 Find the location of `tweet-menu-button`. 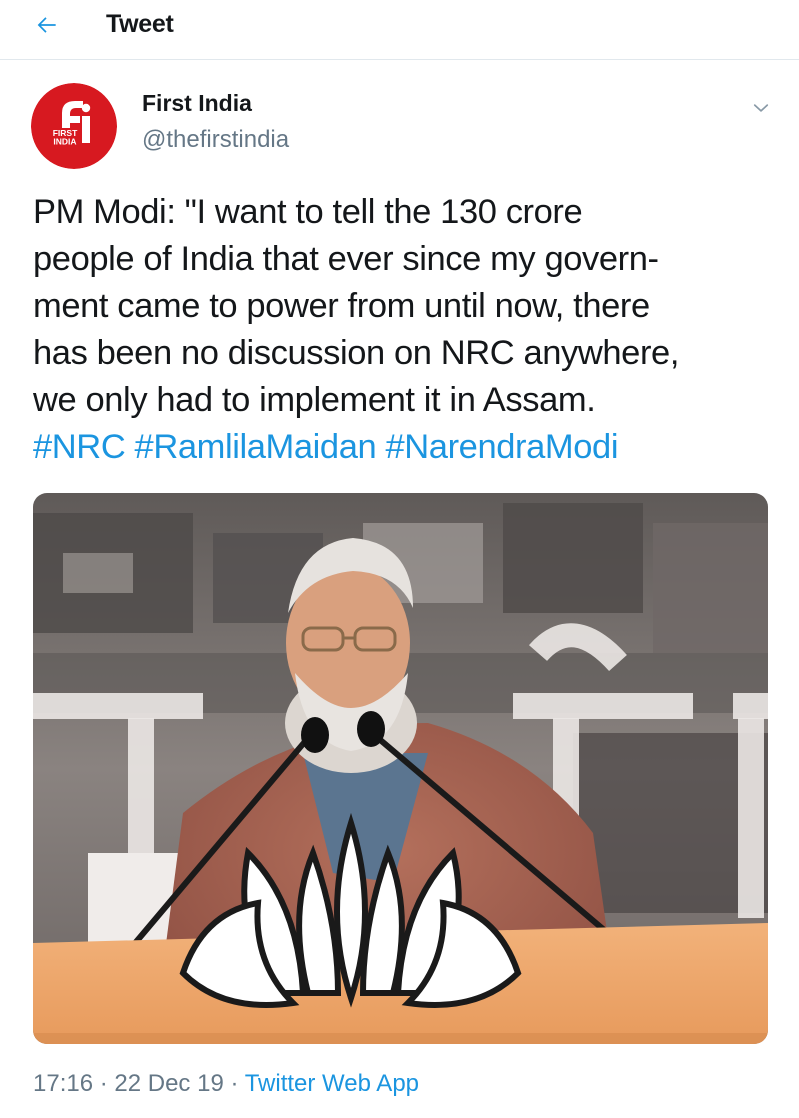

tweet-menu-button is located at coordinates (761, 108).